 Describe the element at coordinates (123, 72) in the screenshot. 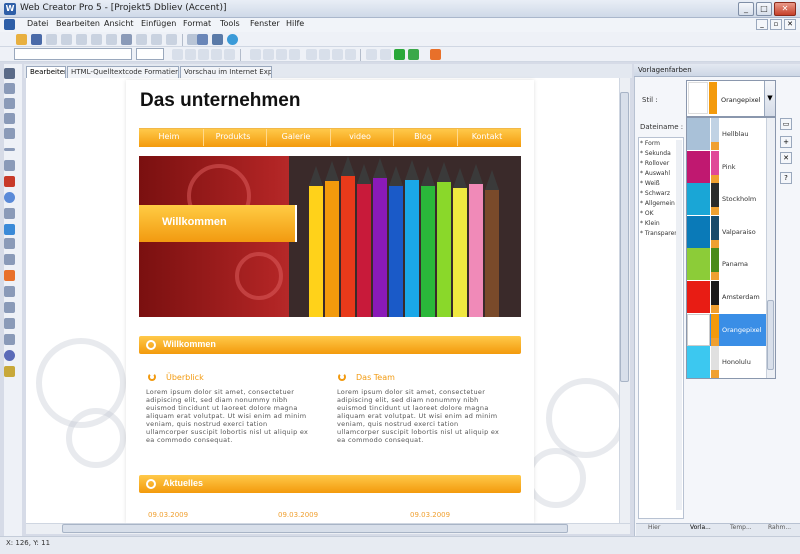

I see `tab-html-quelltext: HTML-Quelltextcode Formatierung` at that location.